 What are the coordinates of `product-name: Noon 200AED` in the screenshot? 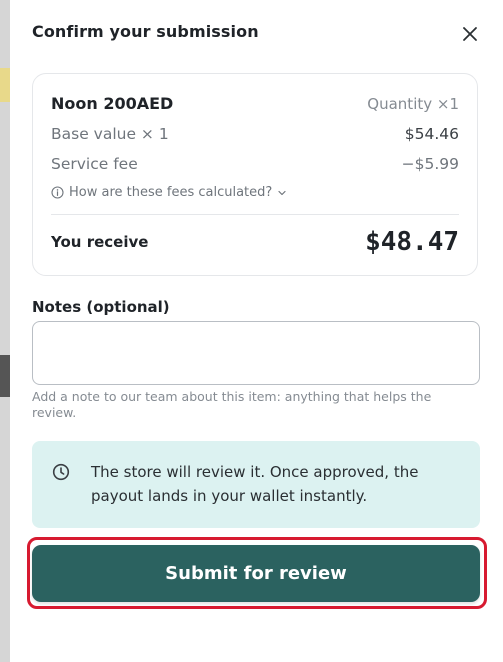 It's located at (112, 103).